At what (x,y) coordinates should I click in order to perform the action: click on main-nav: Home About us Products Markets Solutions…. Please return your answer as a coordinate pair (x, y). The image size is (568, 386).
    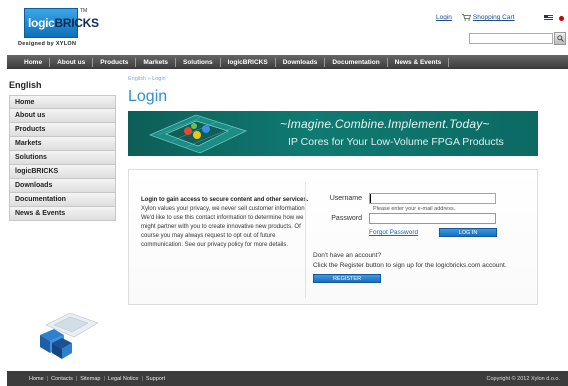
    Looking at the image, I should click on (287, 62).